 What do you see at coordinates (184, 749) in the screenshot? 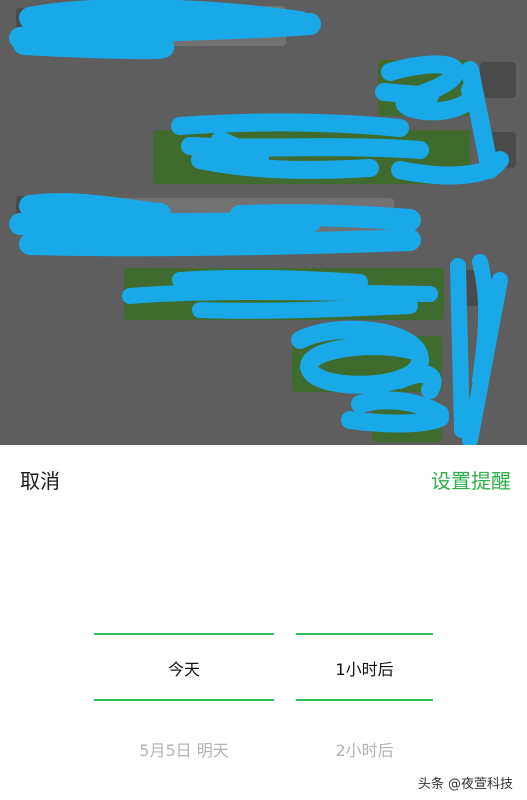
I see `day-option-next: 5月5日 明天` at bounding box center [184, 749].